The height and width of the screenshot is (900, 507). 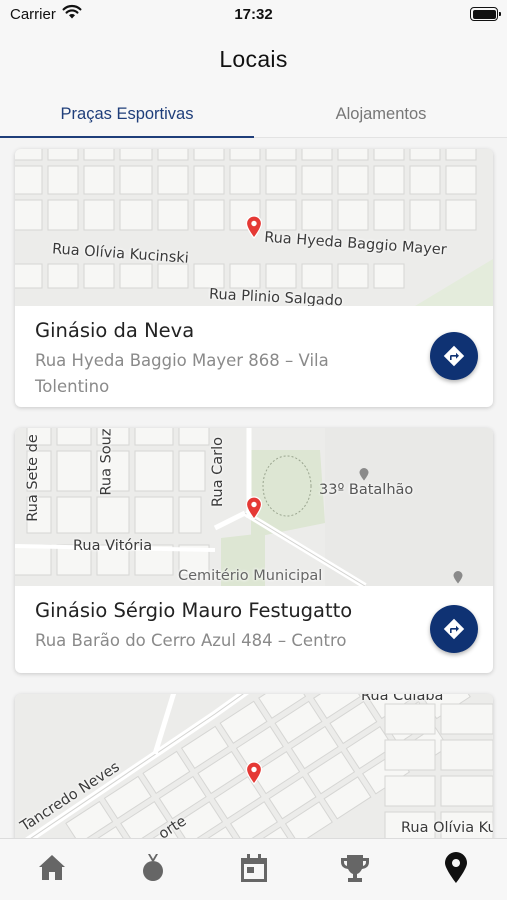 What do you see at coordinates (217, 472) in the screenshot?
I see `map-street-label: Rua Carlo` at bounding box center [217, 472].